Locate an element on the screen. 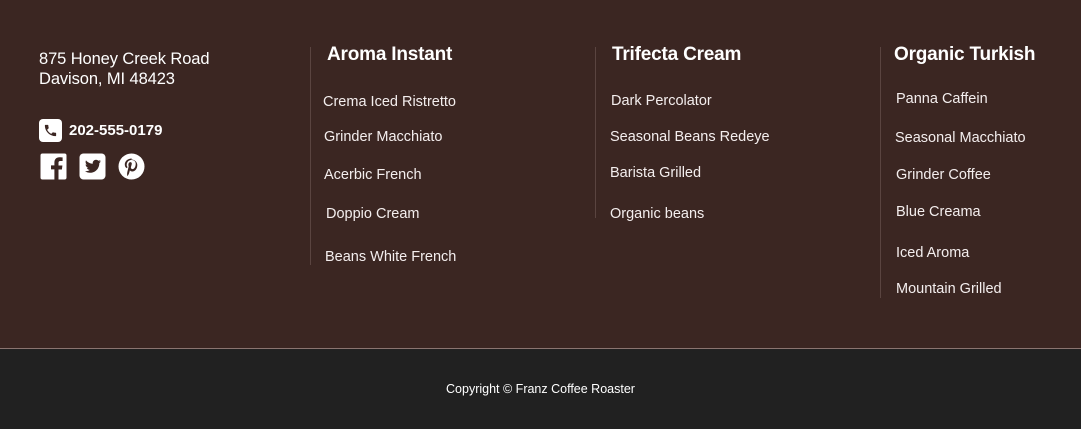 This screenshot has height=429, width=1081. footer-link: Crema Iced Ristretto is located at coordinates (389, 102).